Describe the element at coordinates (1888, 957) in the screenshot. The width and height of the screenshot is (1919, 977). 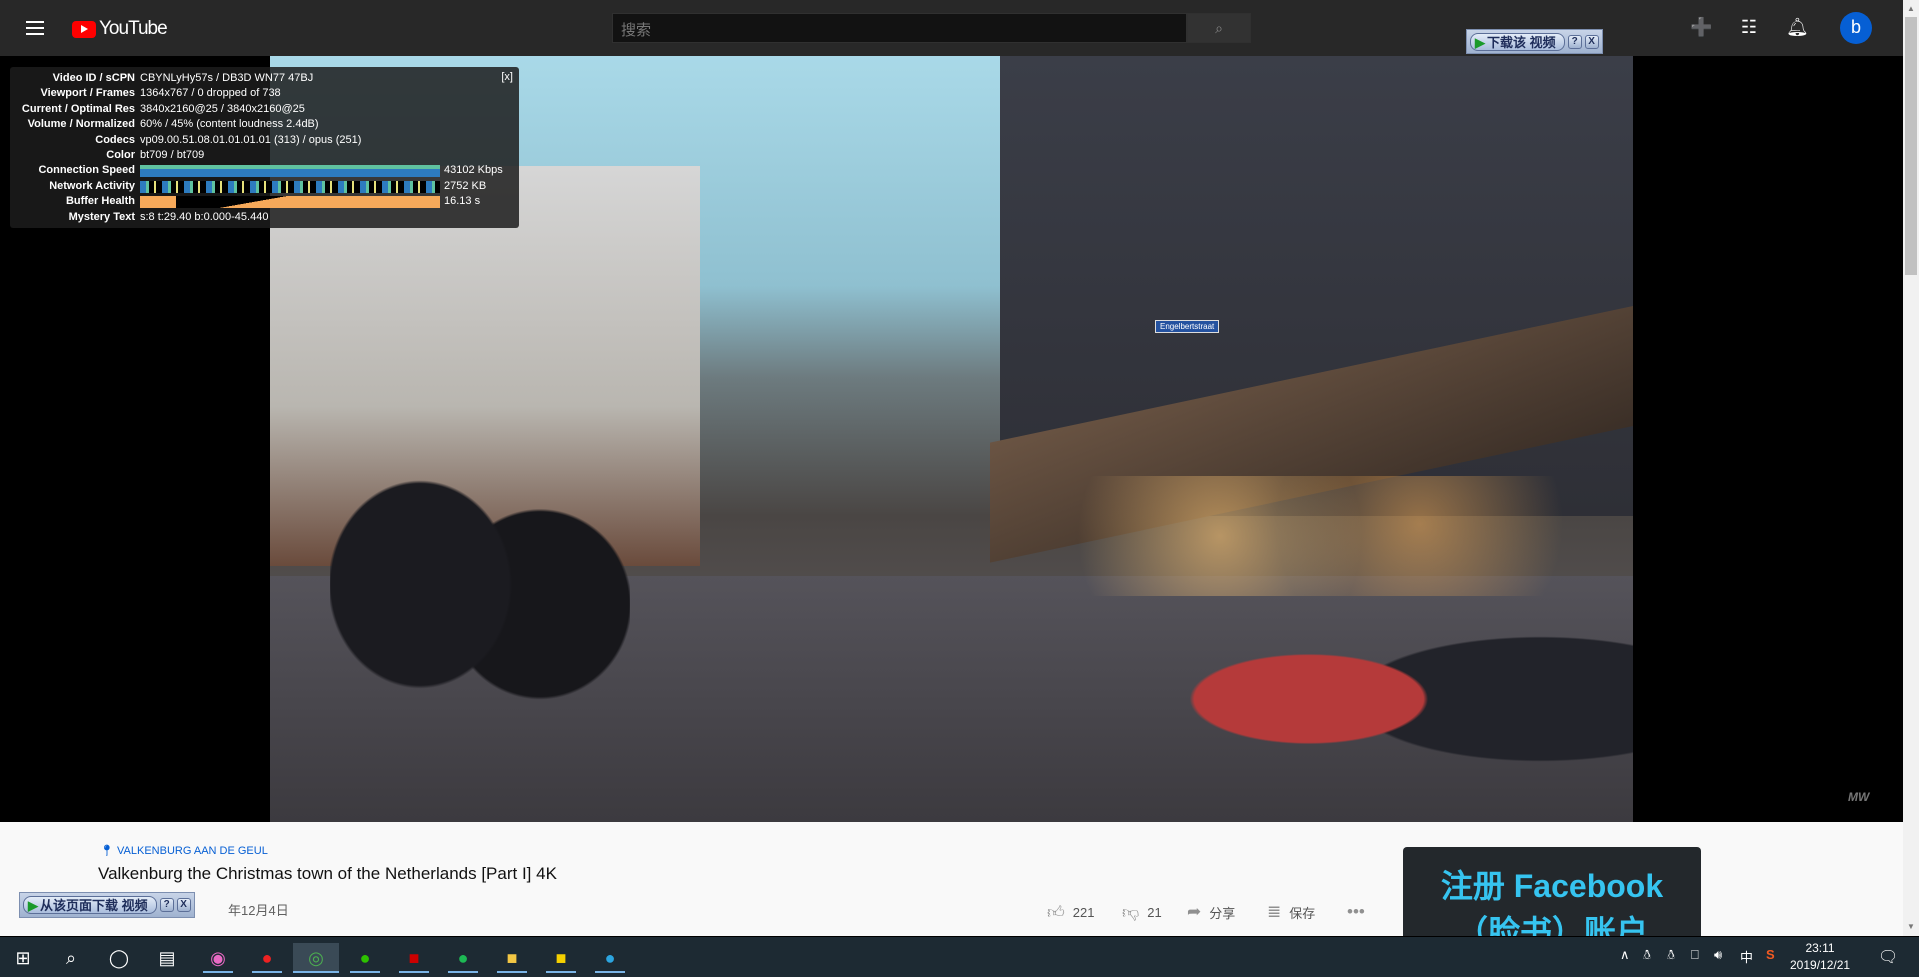
I see `action-center-icon: 🗨︎` at that location.